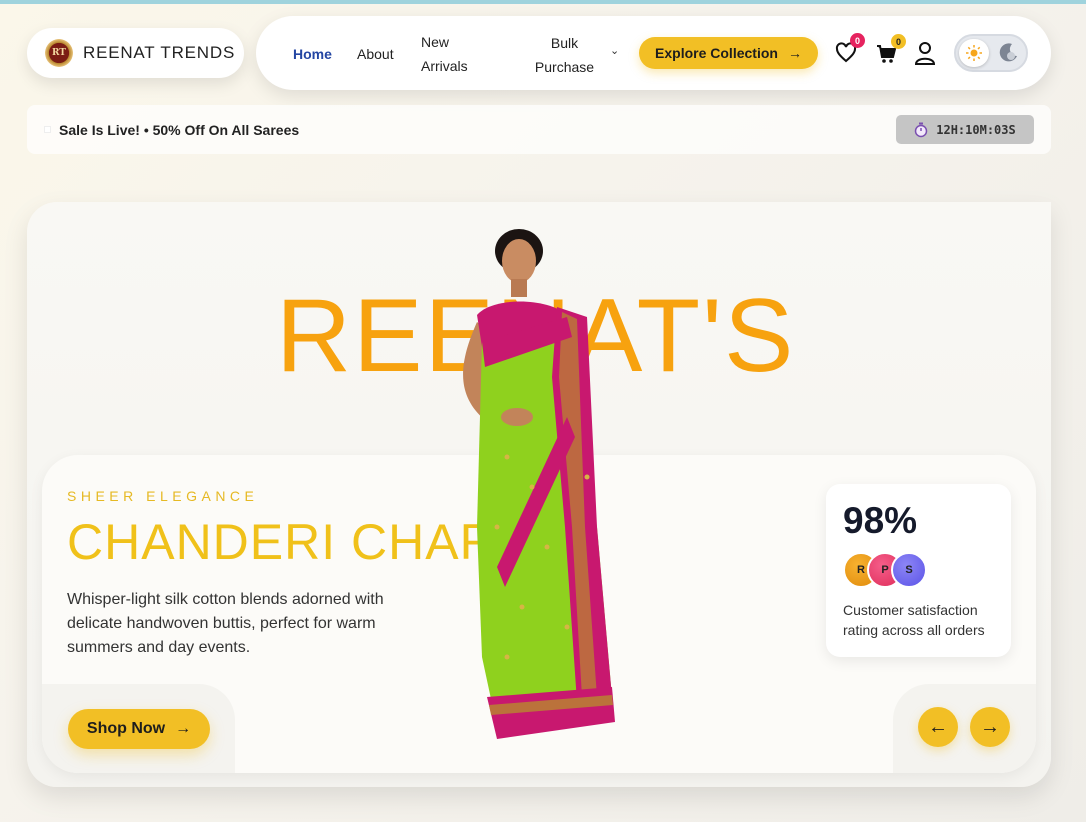 This screenshot has width=1086, height=822. Describe the element at coordinates (716, 53) in the screenshot. I see `explore-collection-label: Explore Collection` at that location.